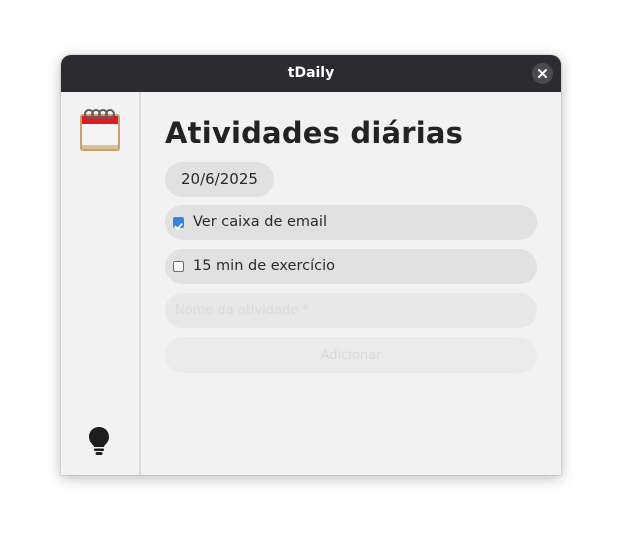 This screenshot has height=542, width=622. What do you see at coordinates (351, 355) in the screenshot?
I see `add-task-button: Adicionar` at bounding box center [351, 355].